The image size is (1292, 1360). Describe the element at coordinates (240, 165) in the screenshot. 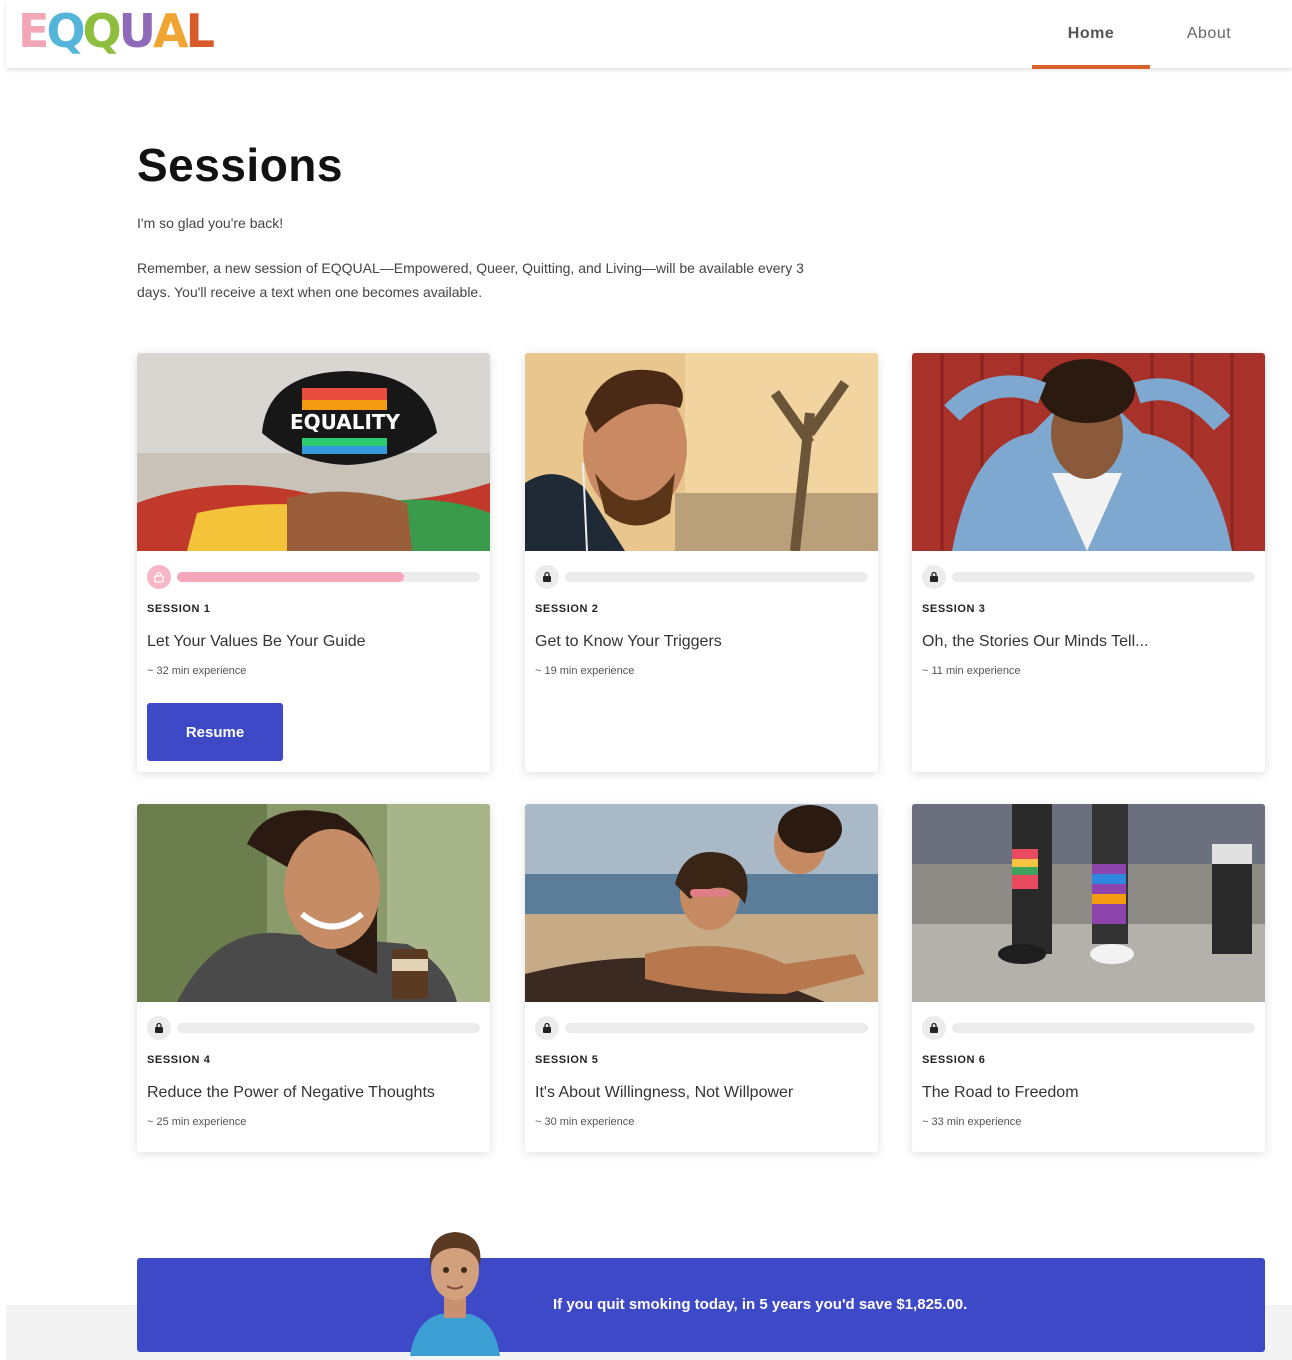

I see `page-title: Sessions` at that location.